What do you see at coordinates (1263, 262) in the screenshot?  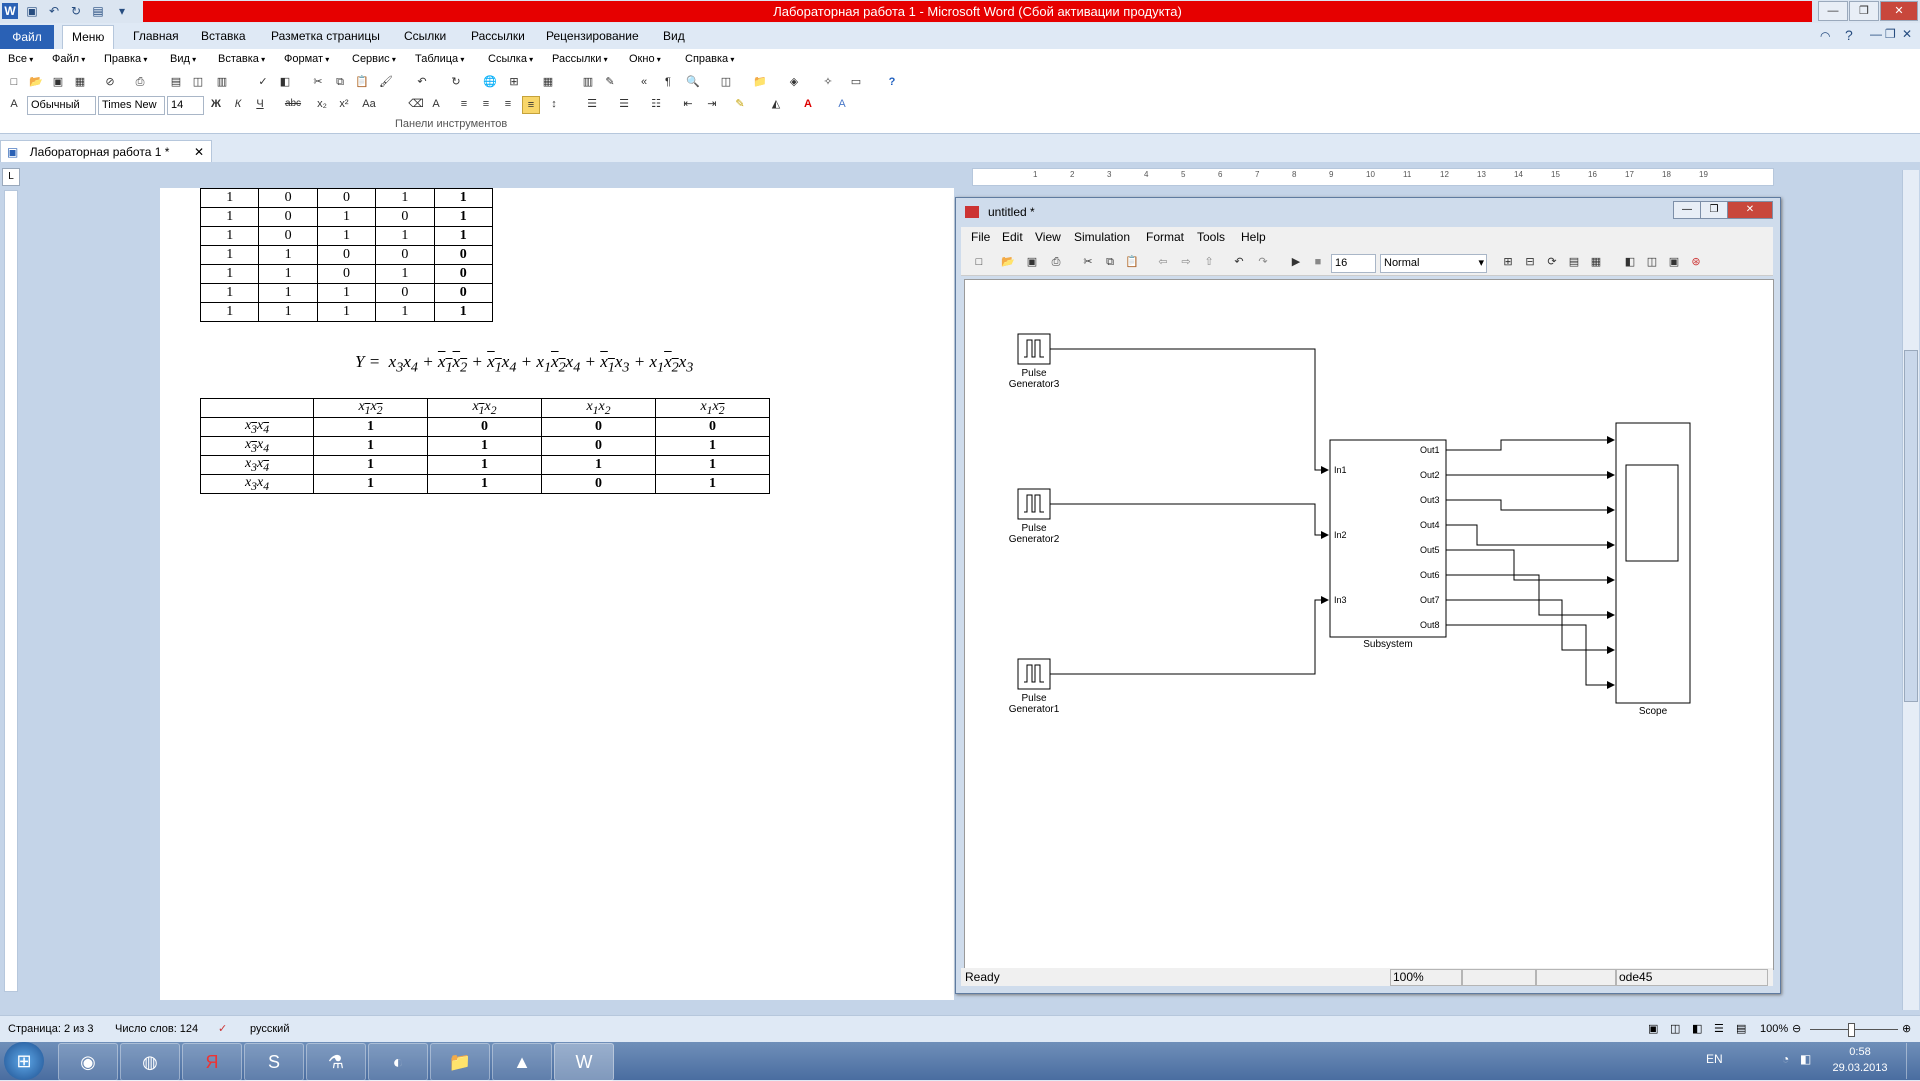 I see `sl-redo-icon: ↷` at bounding box center [1263, 262].